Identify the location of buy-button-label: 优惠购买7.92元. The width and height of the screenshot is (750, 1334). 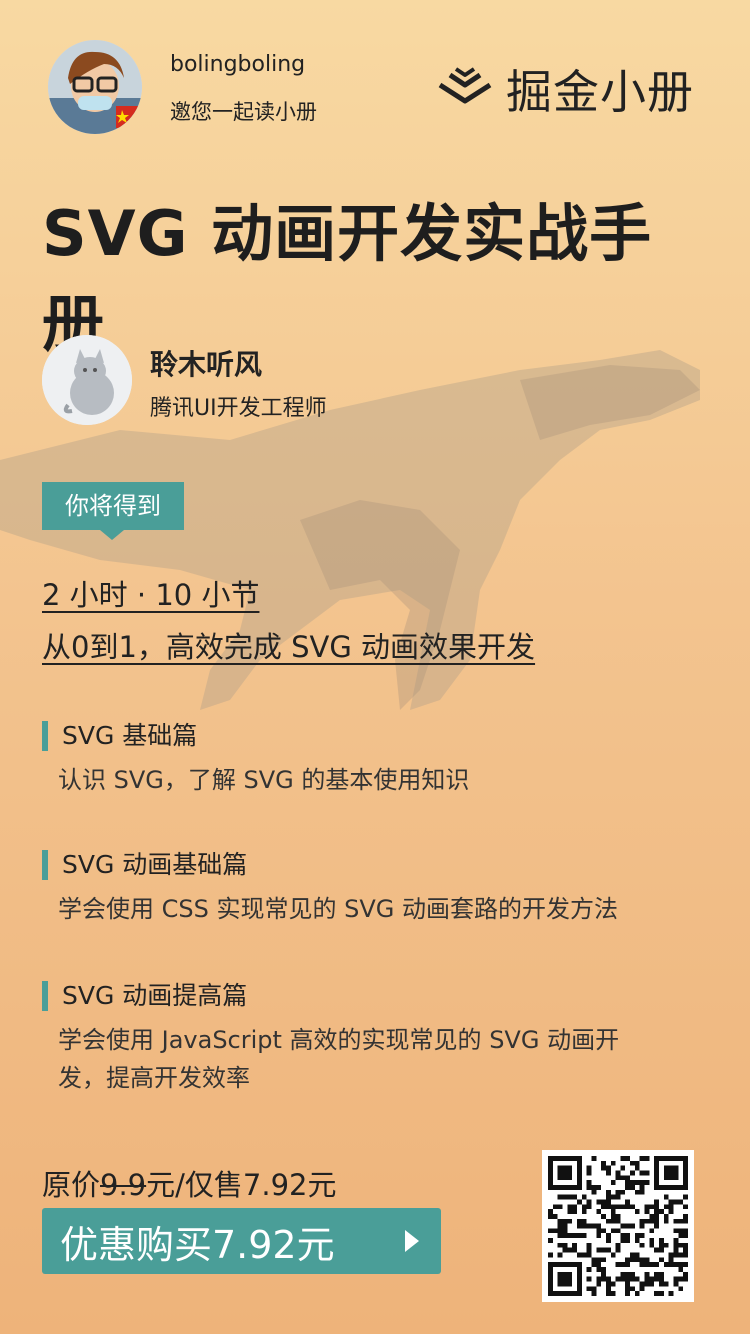
(197, 1244).